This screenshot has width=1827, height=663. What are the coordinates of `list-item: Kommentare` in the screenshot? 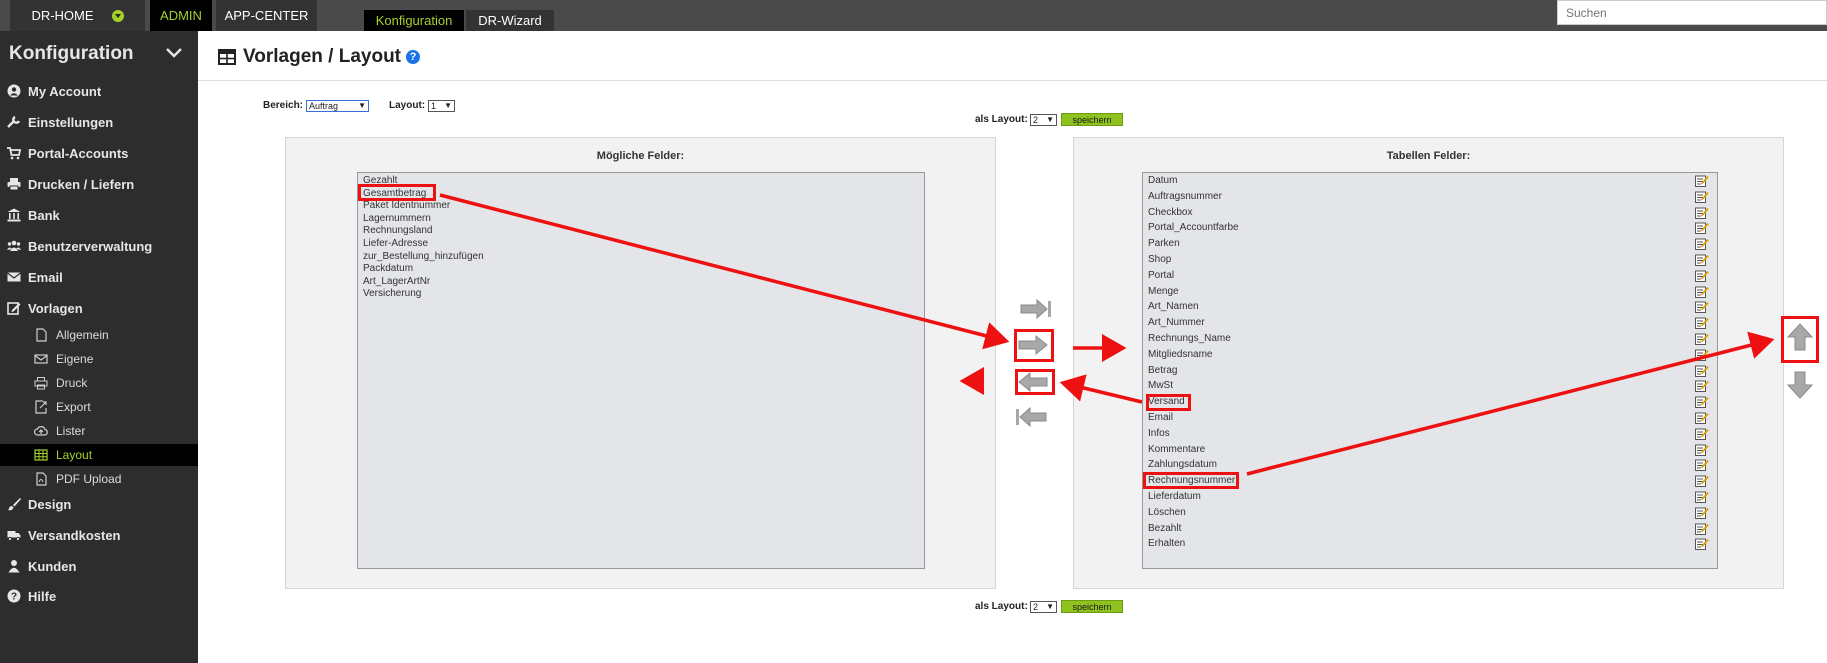 It's located at (1176, 449).